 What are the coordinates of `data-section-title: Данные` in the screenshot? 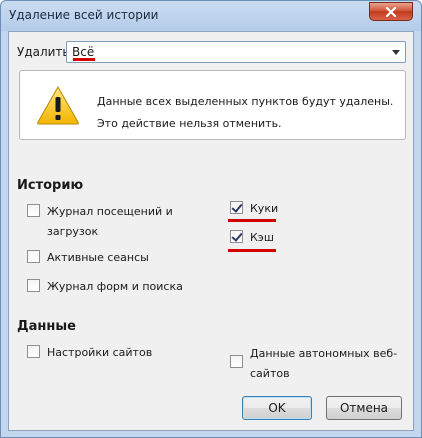 It's located at (46, 326).